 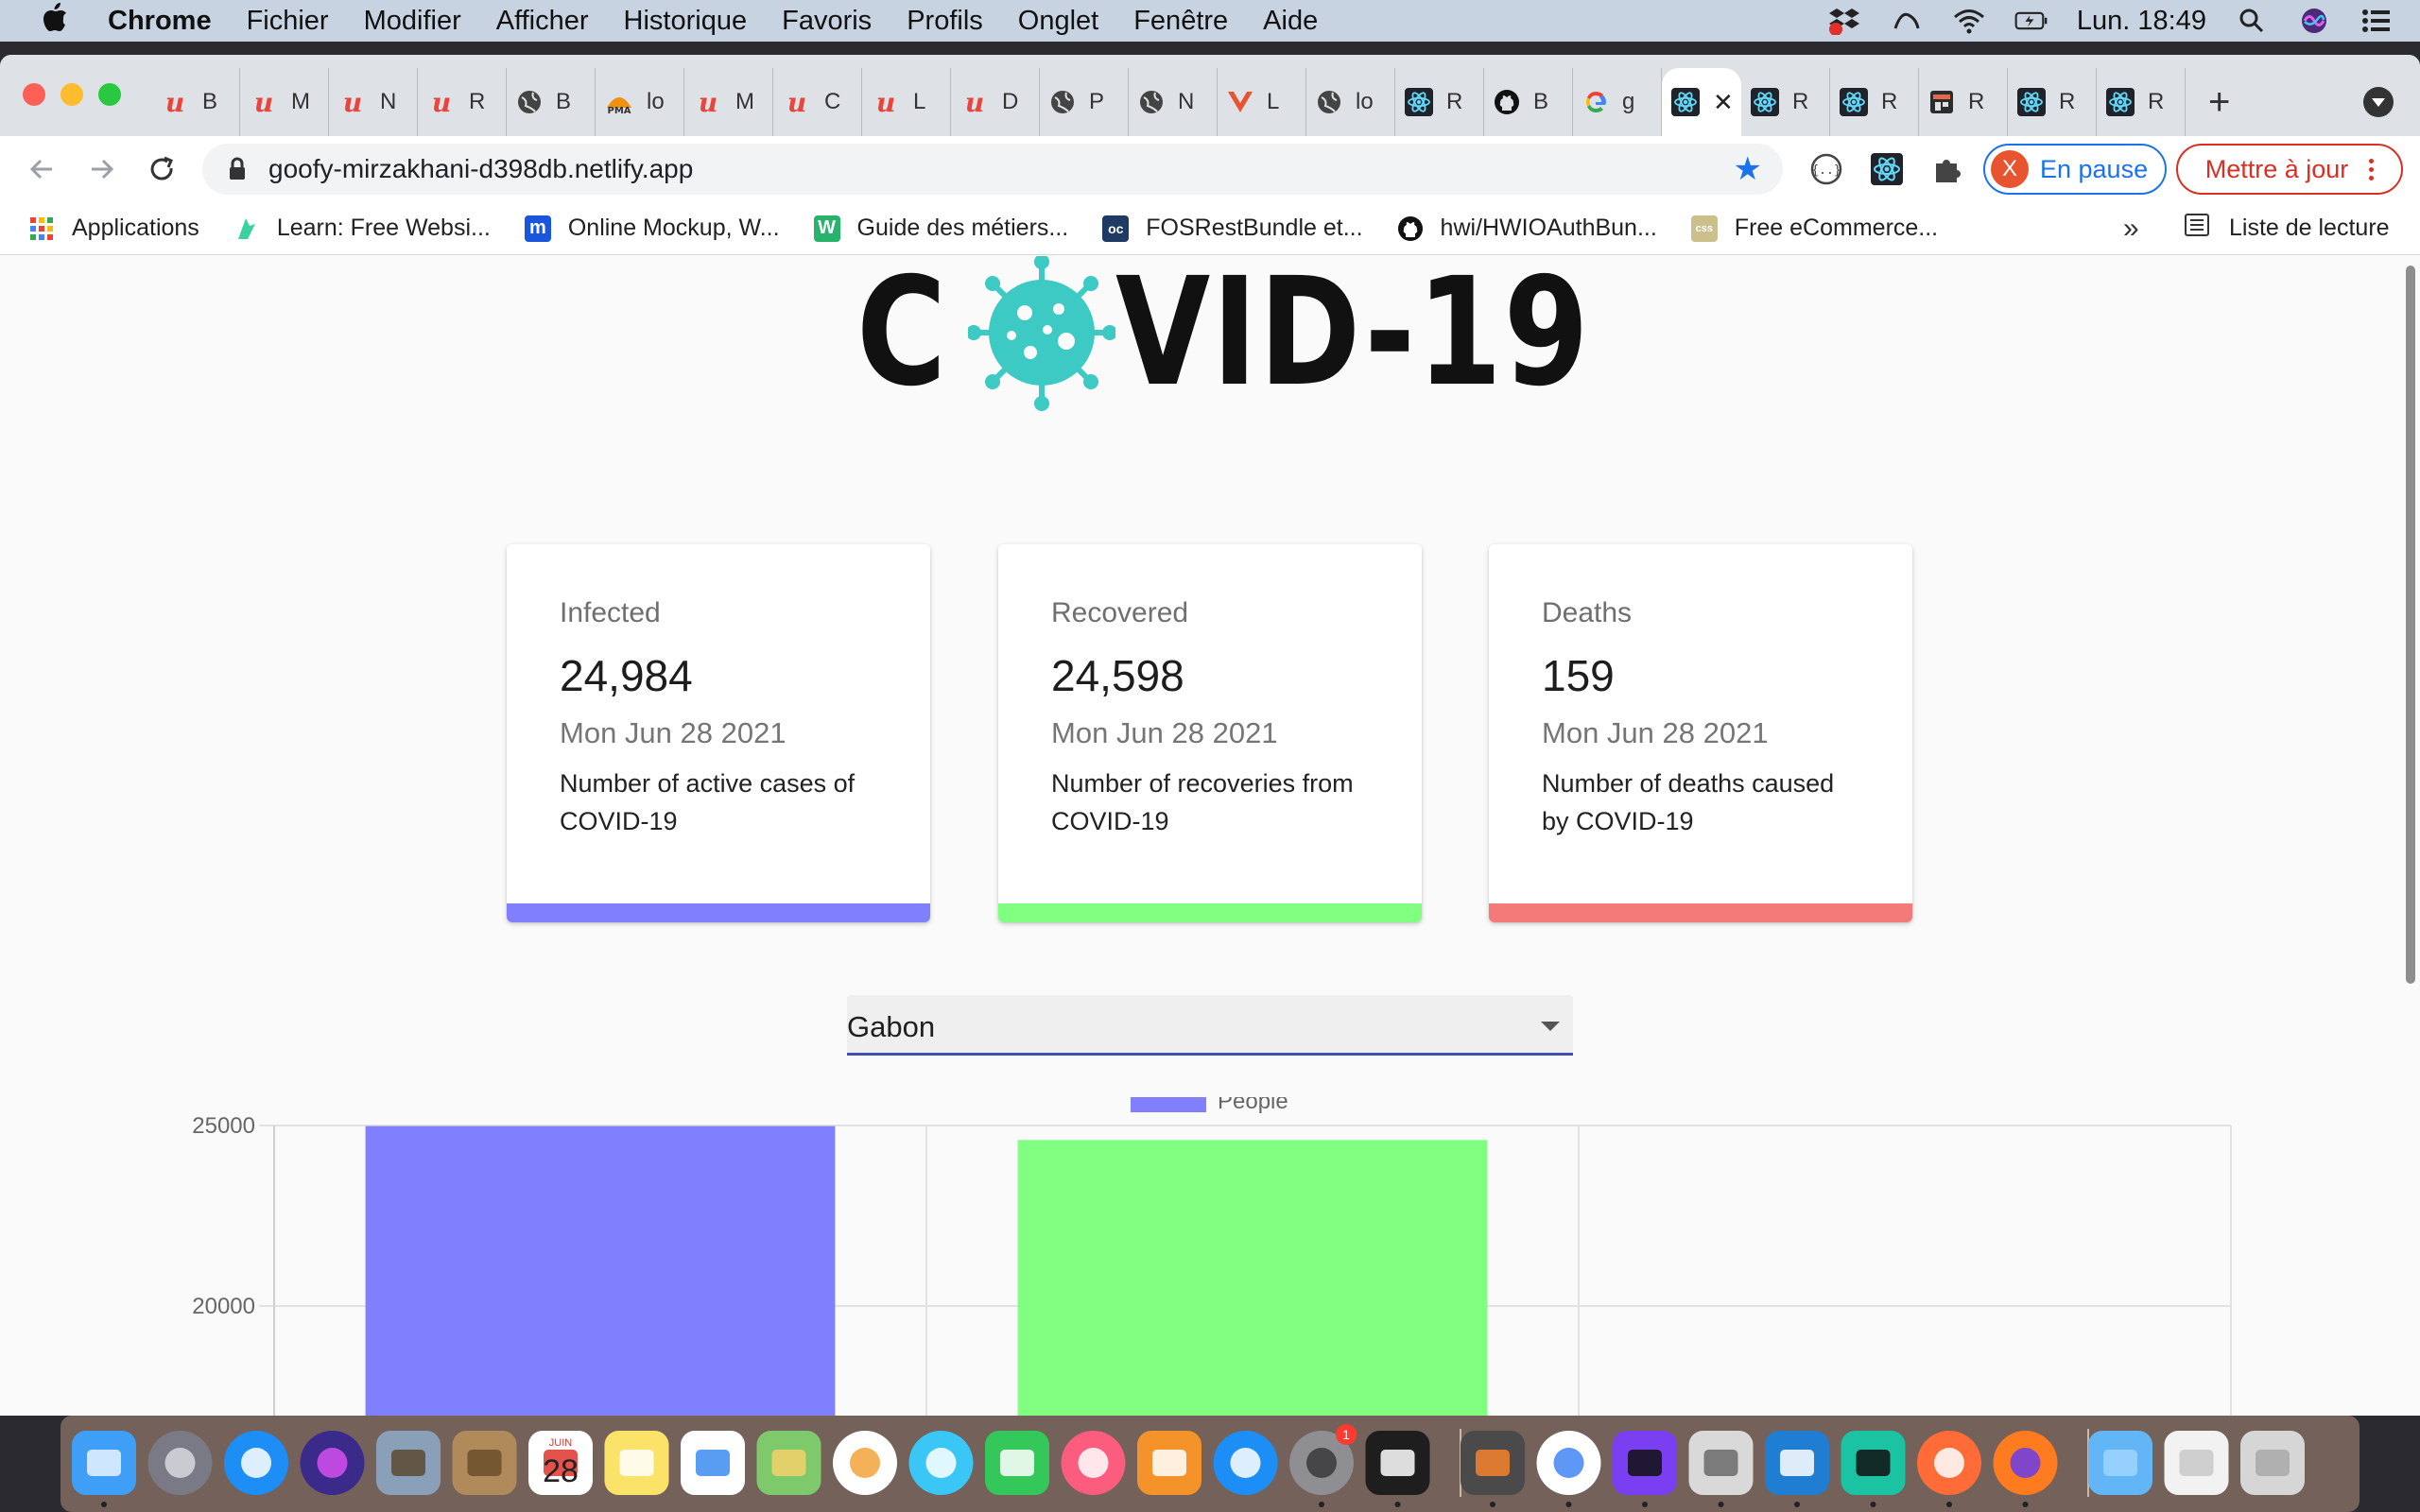 What do you see at coordinates (102, 169) in the screenshot?
I see `forward-arrow-icon` at bounding box center [102, 169].